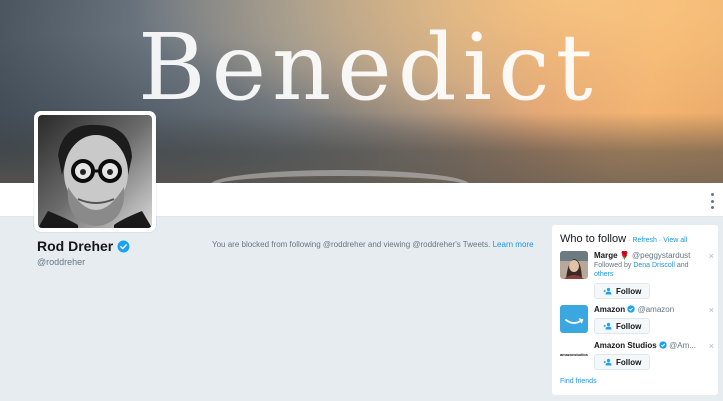 The height and width of the screenshot is (401, 723). I want to click on amazon-studios-logo: amazonstudios, so click(574, 354).